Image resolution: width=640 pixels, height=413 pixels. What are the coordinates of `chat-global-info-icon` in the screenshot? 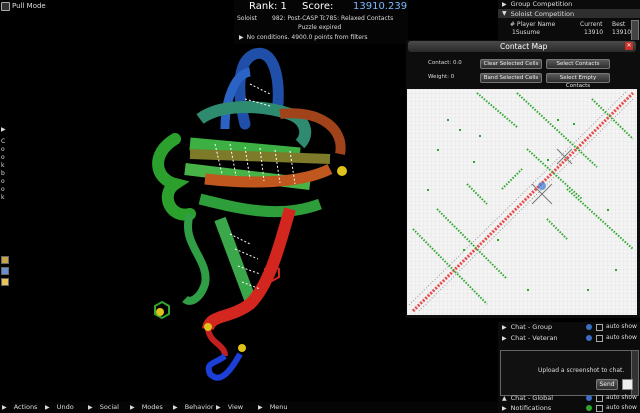 It's located at (589, 398).